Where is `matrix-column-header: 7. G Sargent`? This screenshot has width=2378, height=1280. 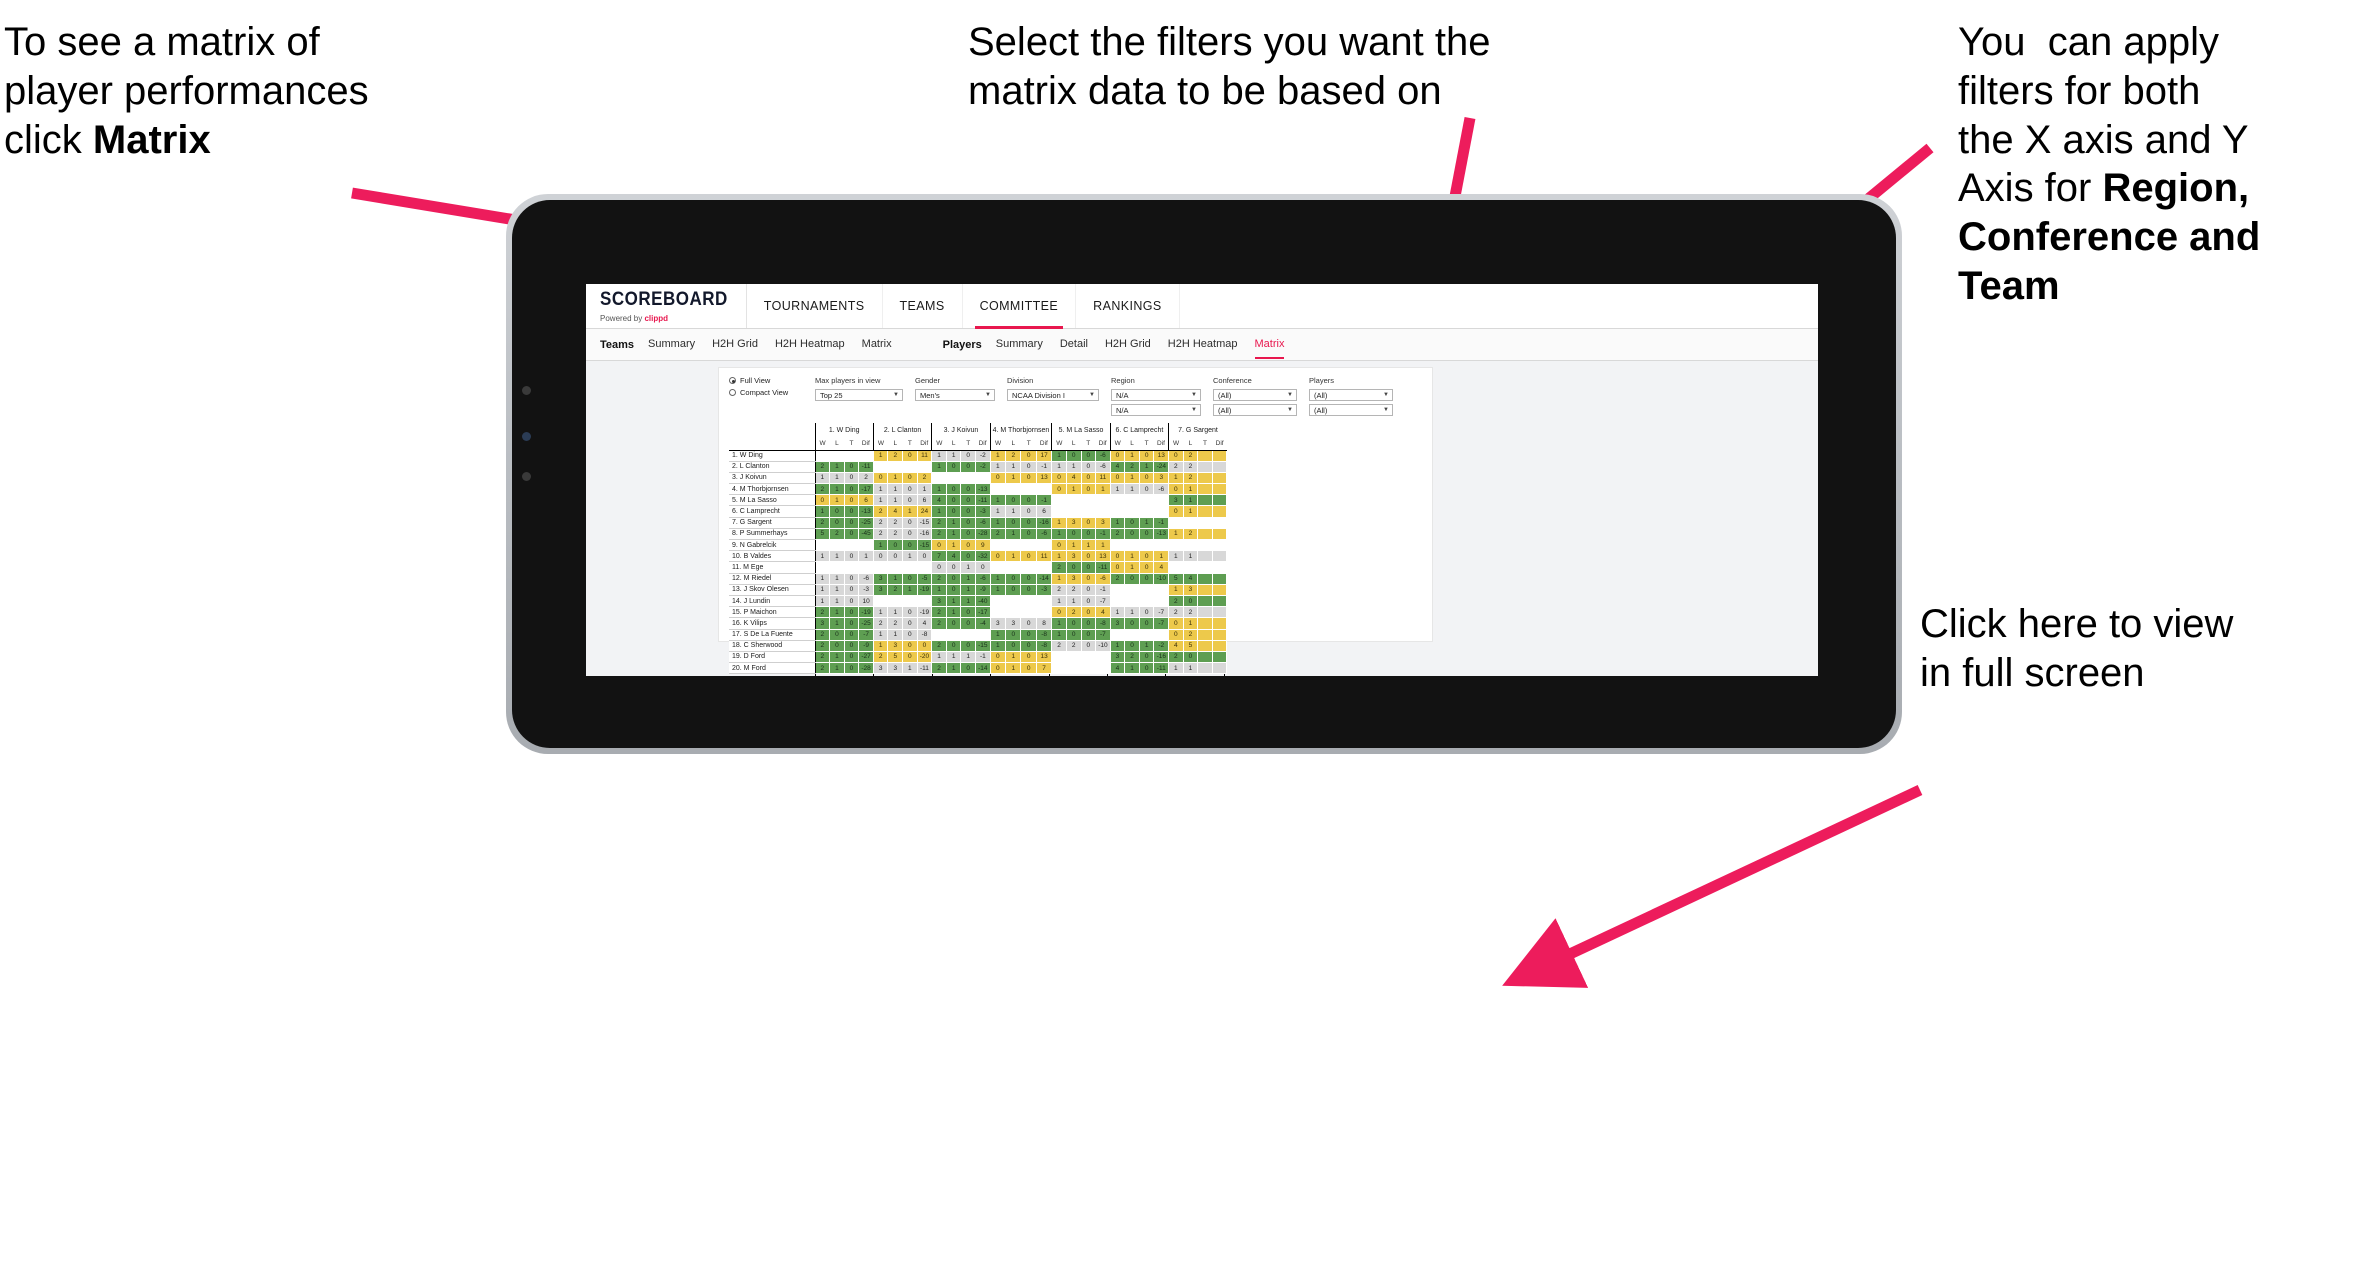 matrix-column-header: 7. G Sargent is located at coordinates (1197, 430).